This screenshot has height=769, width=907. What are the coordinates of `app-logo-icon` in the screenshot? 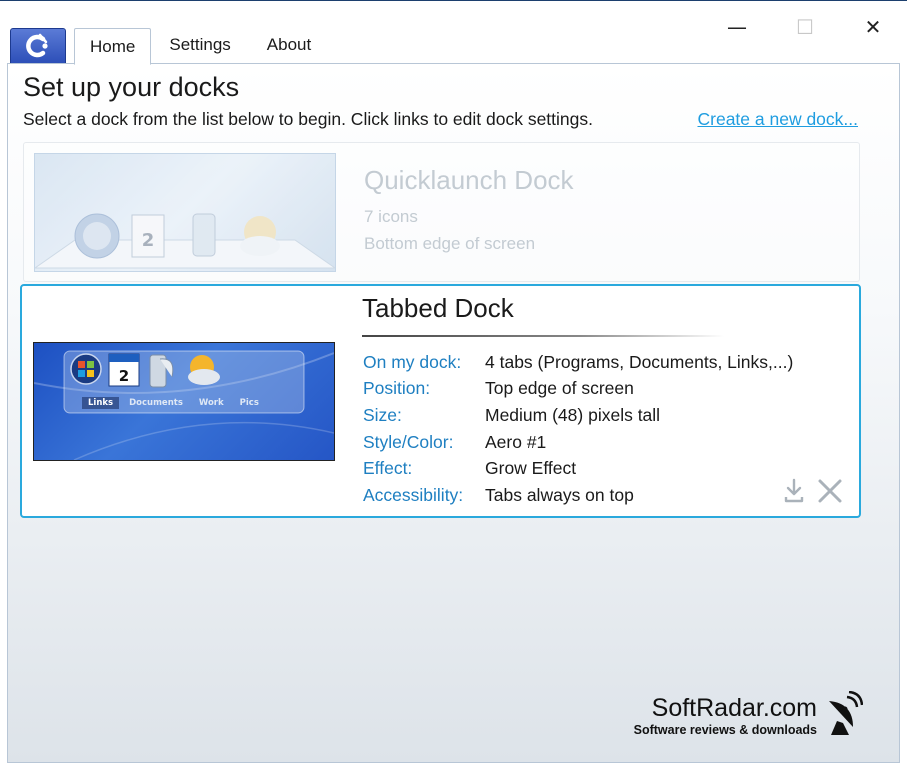 It's located at (38, 46).